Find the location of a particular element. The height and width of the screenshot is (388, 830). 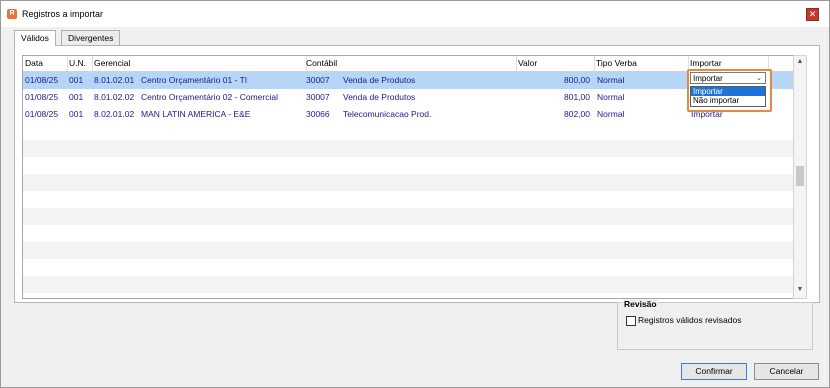

registros-revisados-label: Registros válidos revisados is located at coordinates (689, 320).